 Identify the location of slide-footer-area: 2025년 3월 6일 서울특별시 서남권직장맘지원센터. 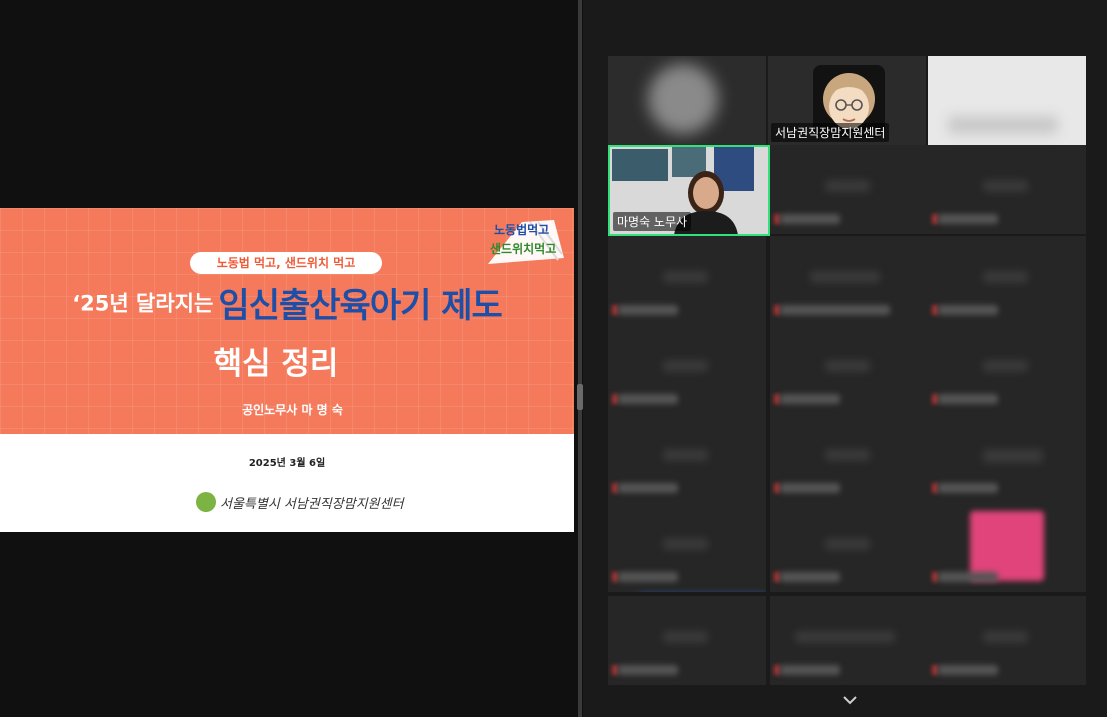
(287, 483).